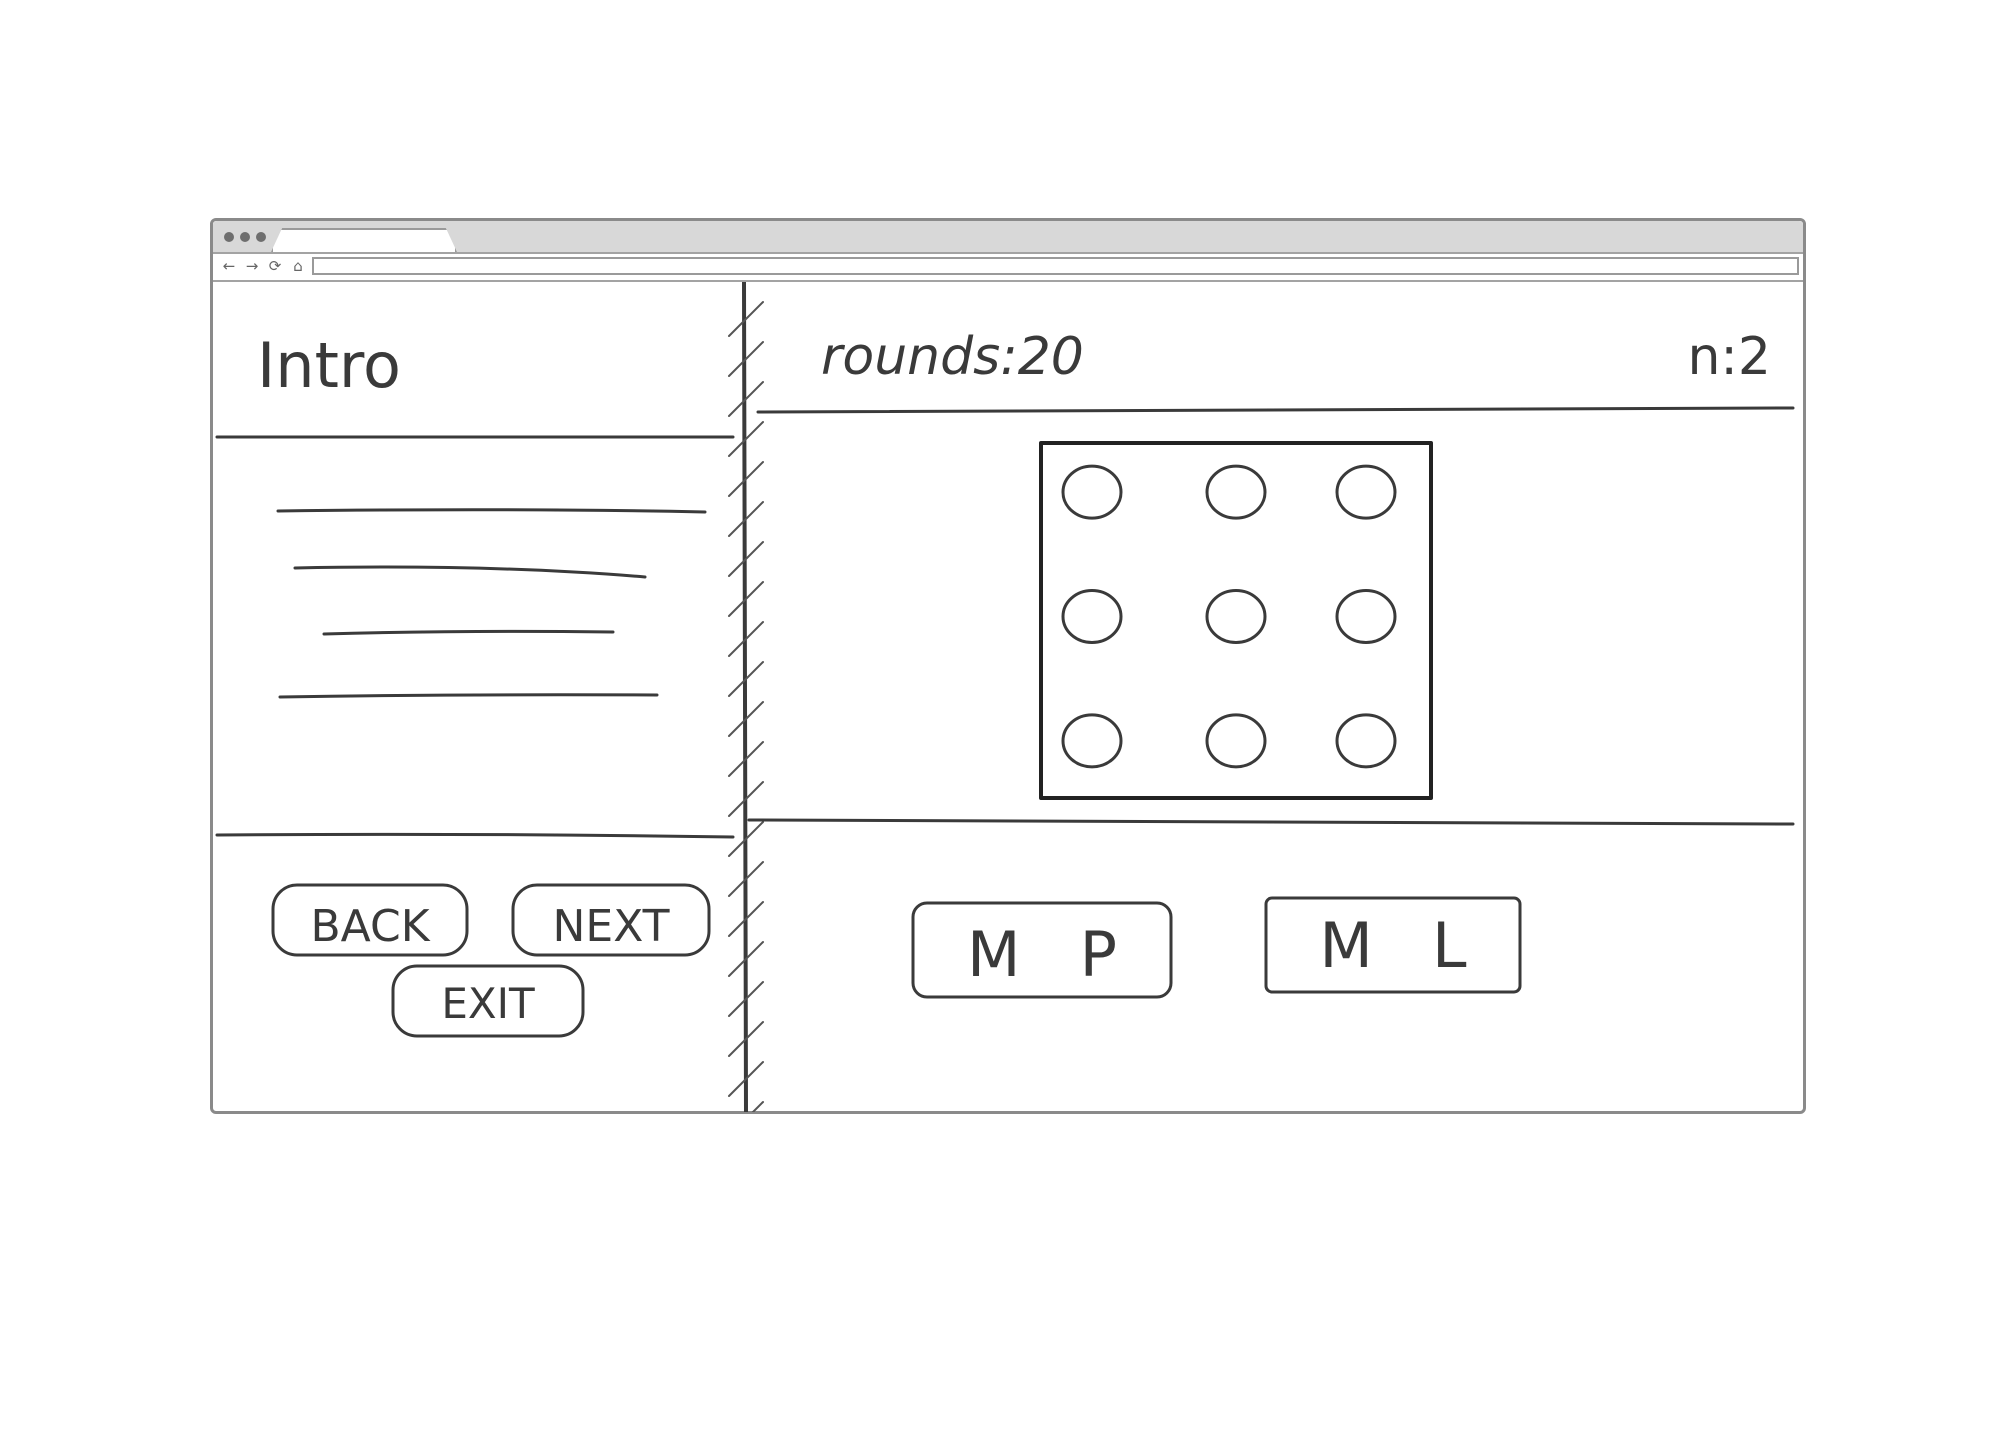 This screenshot has width=2000, height=1437. What do you see at coordinates (1729, 357) in the screenshot?
I see `n-value: n:2` at bounding box center [1729, 357].